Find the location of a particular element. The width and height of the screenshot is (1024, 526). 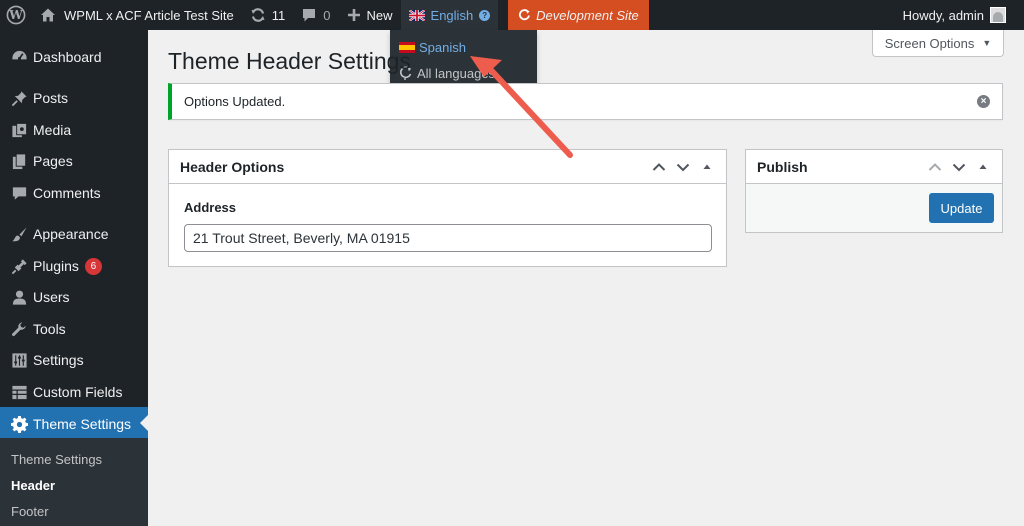

screen-options-button: Screen Options ▼ is located at coordinates (938, 43).